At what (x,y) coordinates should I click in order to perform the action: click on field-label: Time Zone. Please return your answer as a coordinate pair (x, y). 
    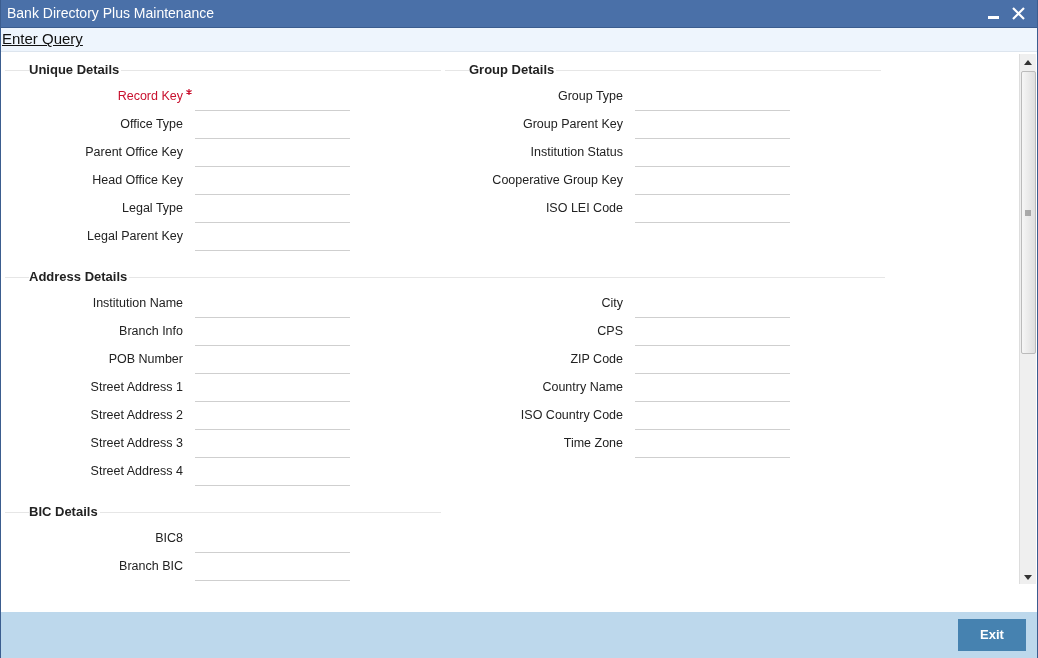
    Looking at the image, I should click on (592, 443).